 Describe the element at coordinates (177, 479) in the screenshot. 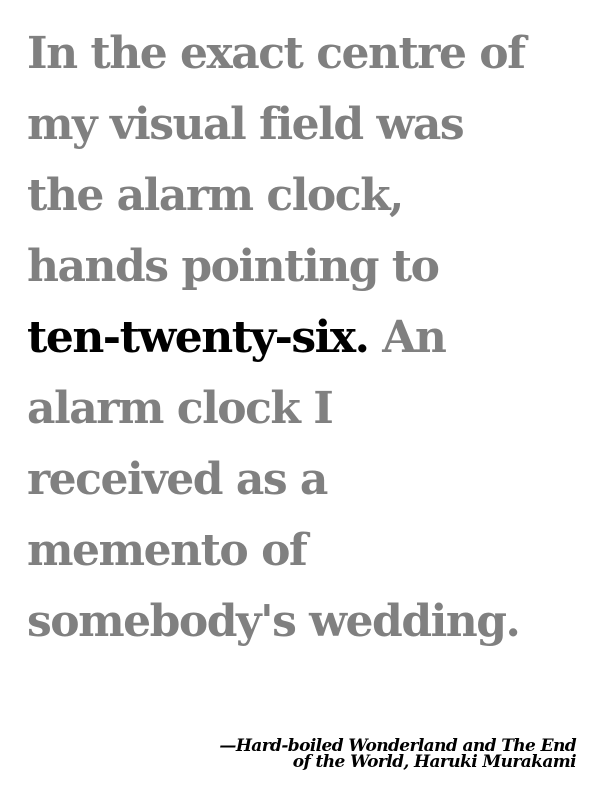

I see `quote-line-7: received as a` at that location.